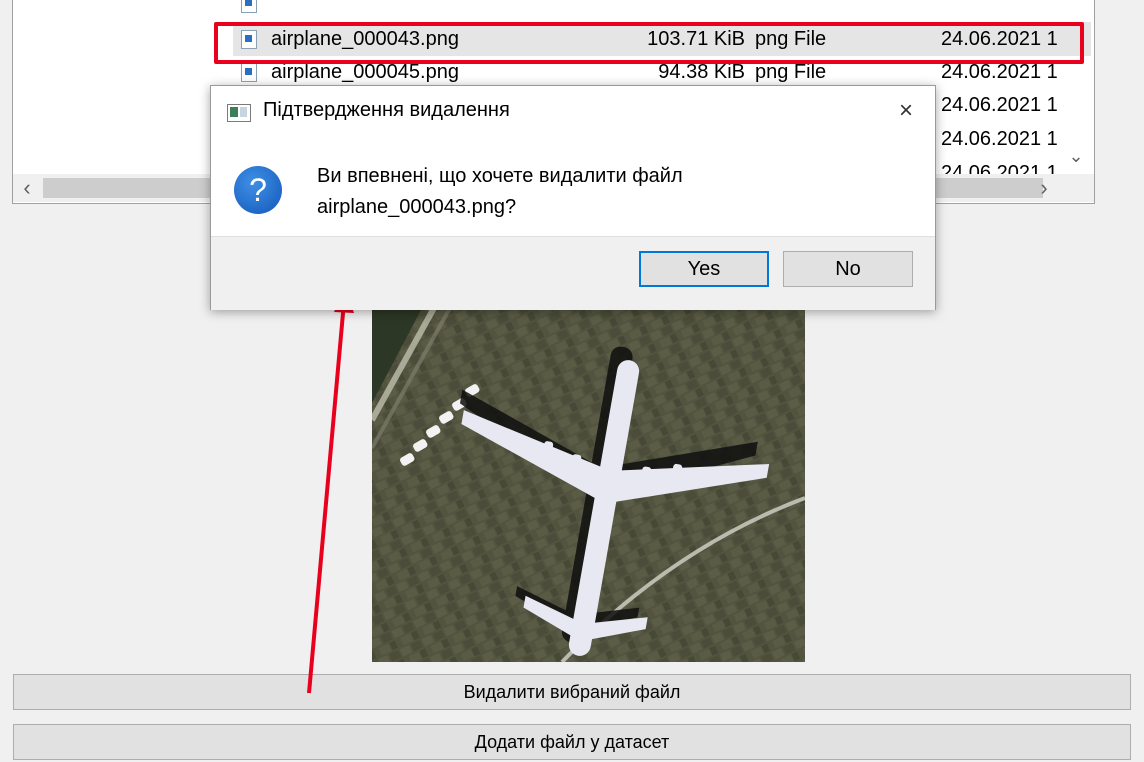 The image size is (1144, 762). What do you see at coordinates (27, 188) in the screenshot?
I see `scroll-left-icon: ‹` at bounding box center [27, 188].